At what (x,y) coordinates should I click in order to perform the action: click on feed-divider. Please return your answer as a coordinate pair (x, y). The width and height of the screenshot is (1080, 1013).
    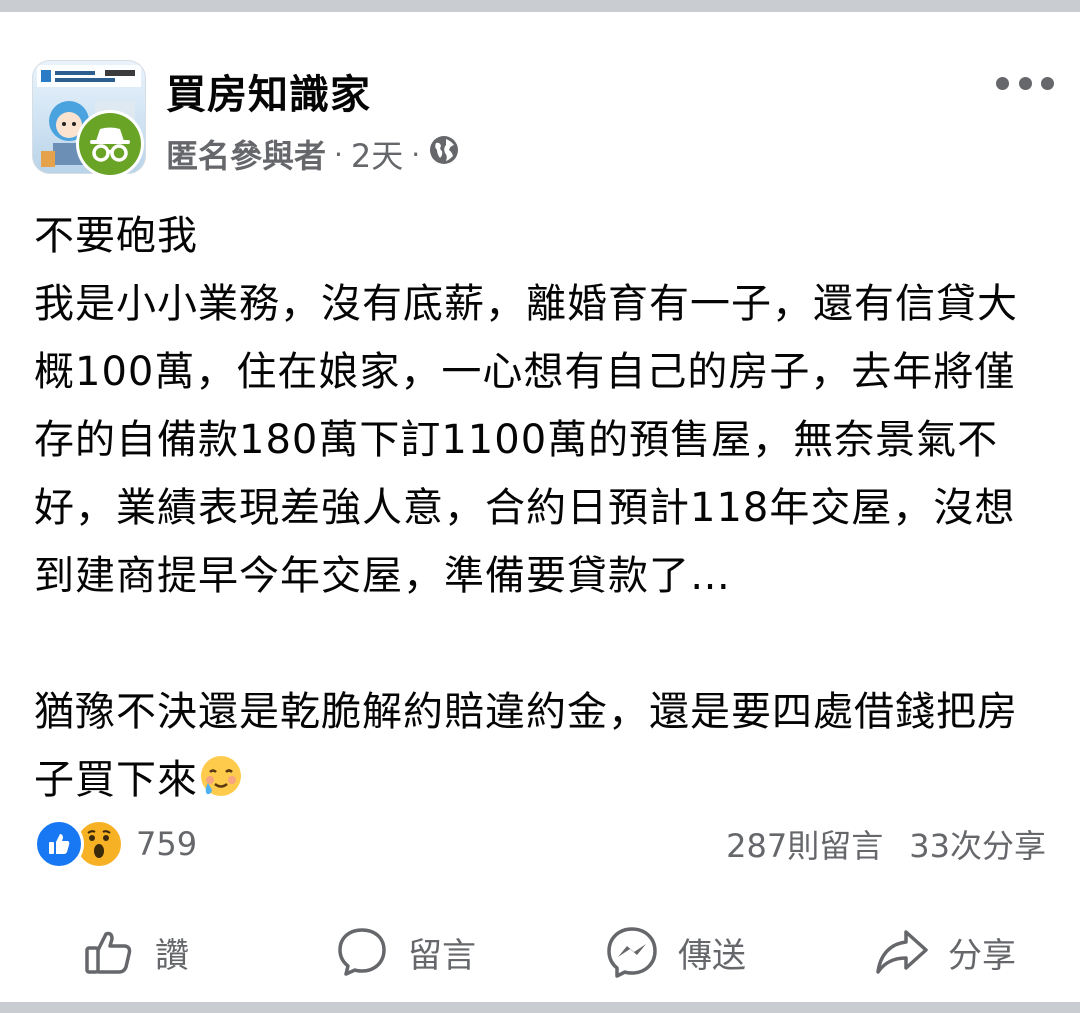
    Looking at the image, I should click on (540, 1007).